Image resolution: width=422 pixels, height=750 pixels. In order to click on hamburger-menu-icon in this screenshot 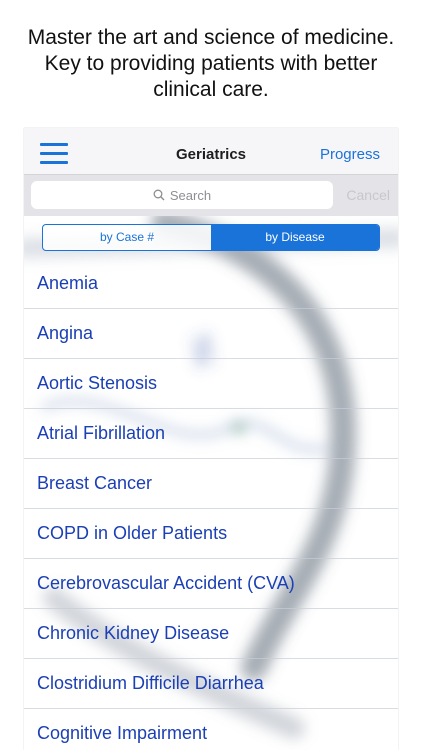, I will do `click(54, 154)`.